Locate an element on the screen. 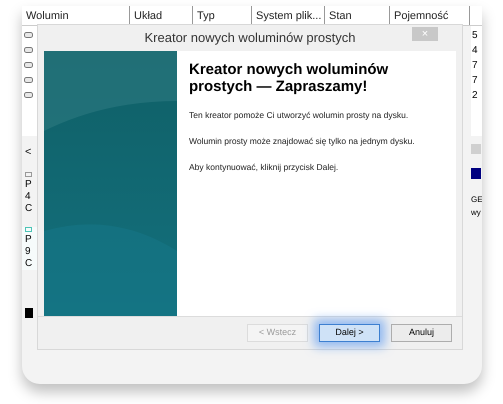  disk-label: P 9 C is located at coordinates (29, 248).